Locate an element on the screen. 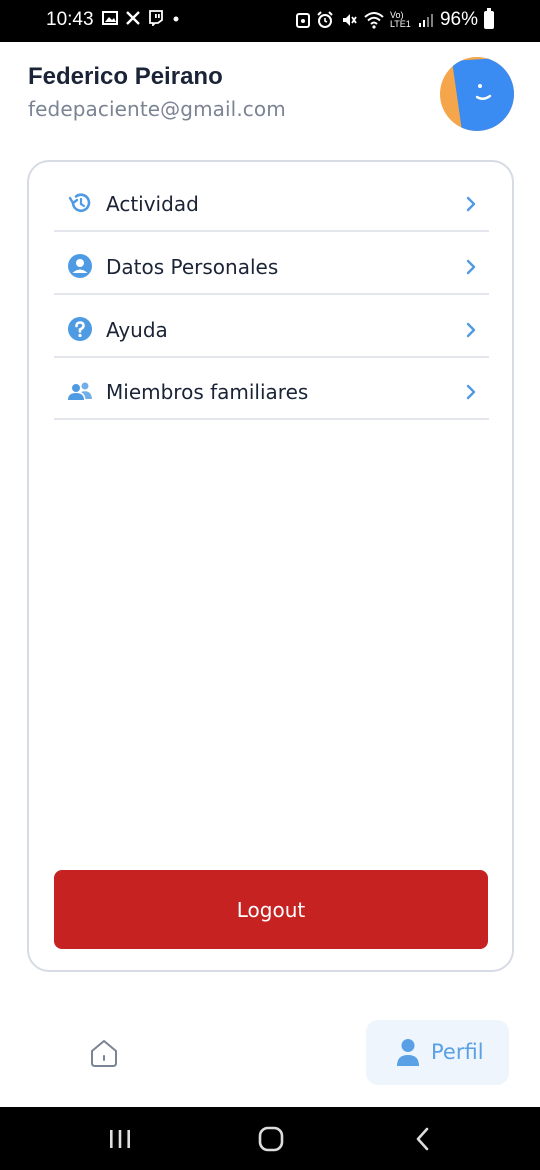 This screenshot has width=540, height=1170. alarm-icon is located at coordinates (325, 19).